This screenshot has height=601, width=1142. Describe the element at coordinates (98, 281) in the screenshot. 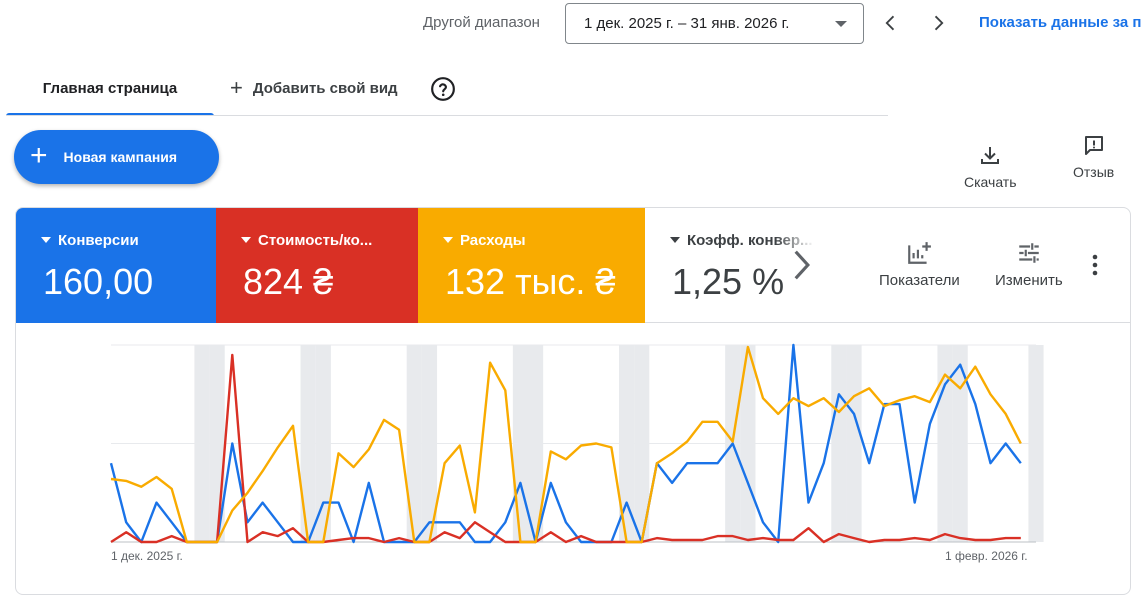

I see `metric-conversions-value: 160,00` at that location.